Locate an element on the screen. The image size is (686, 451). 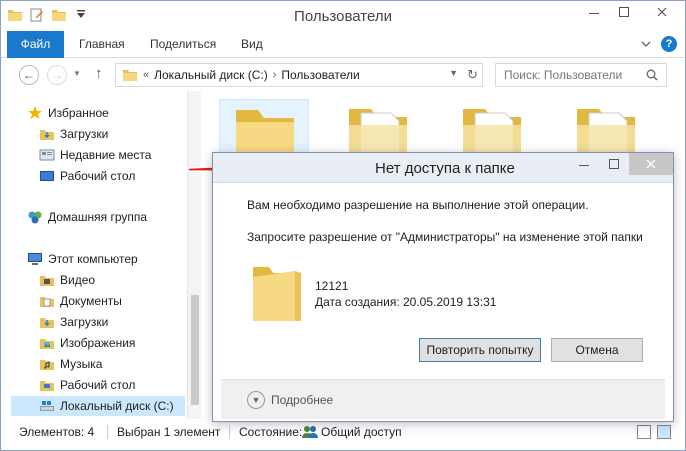
arrow-right-icon: → is located at coordinates (57, 75).